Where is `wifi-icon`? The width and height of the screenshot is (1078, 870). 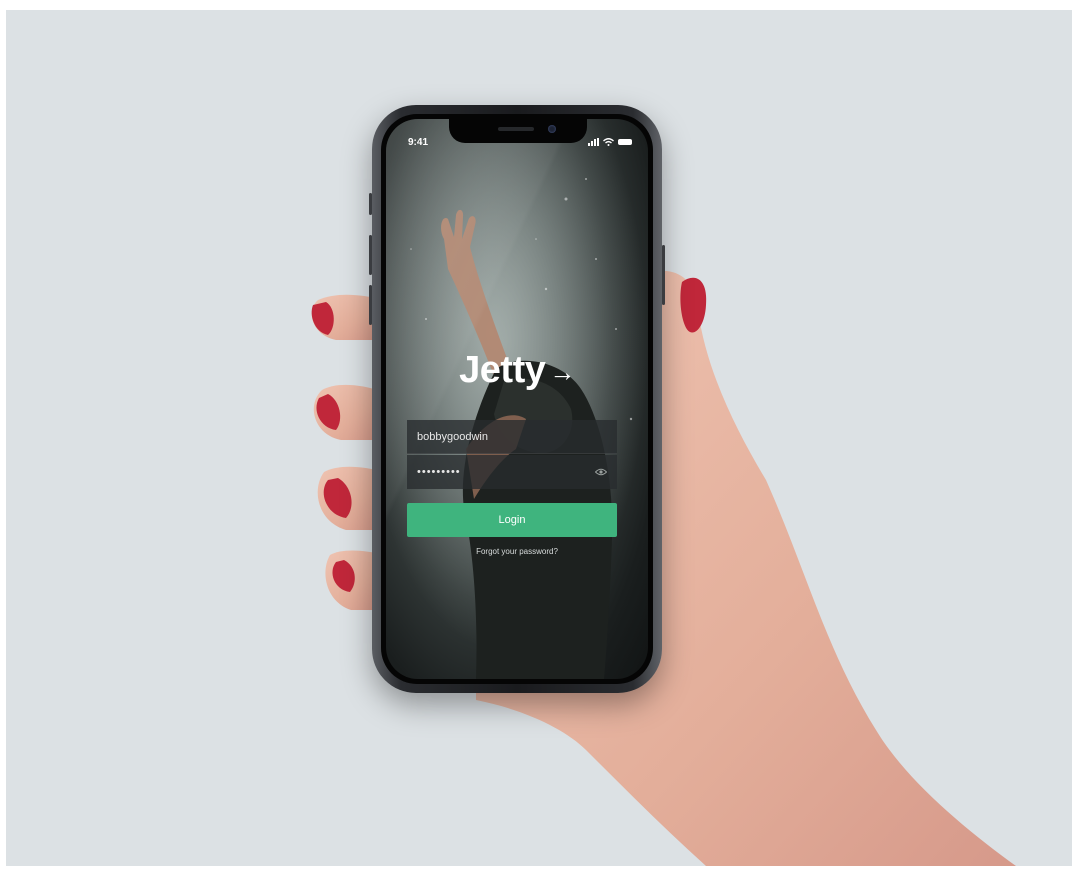 wifi-icon is located at coordinates (608, 142).